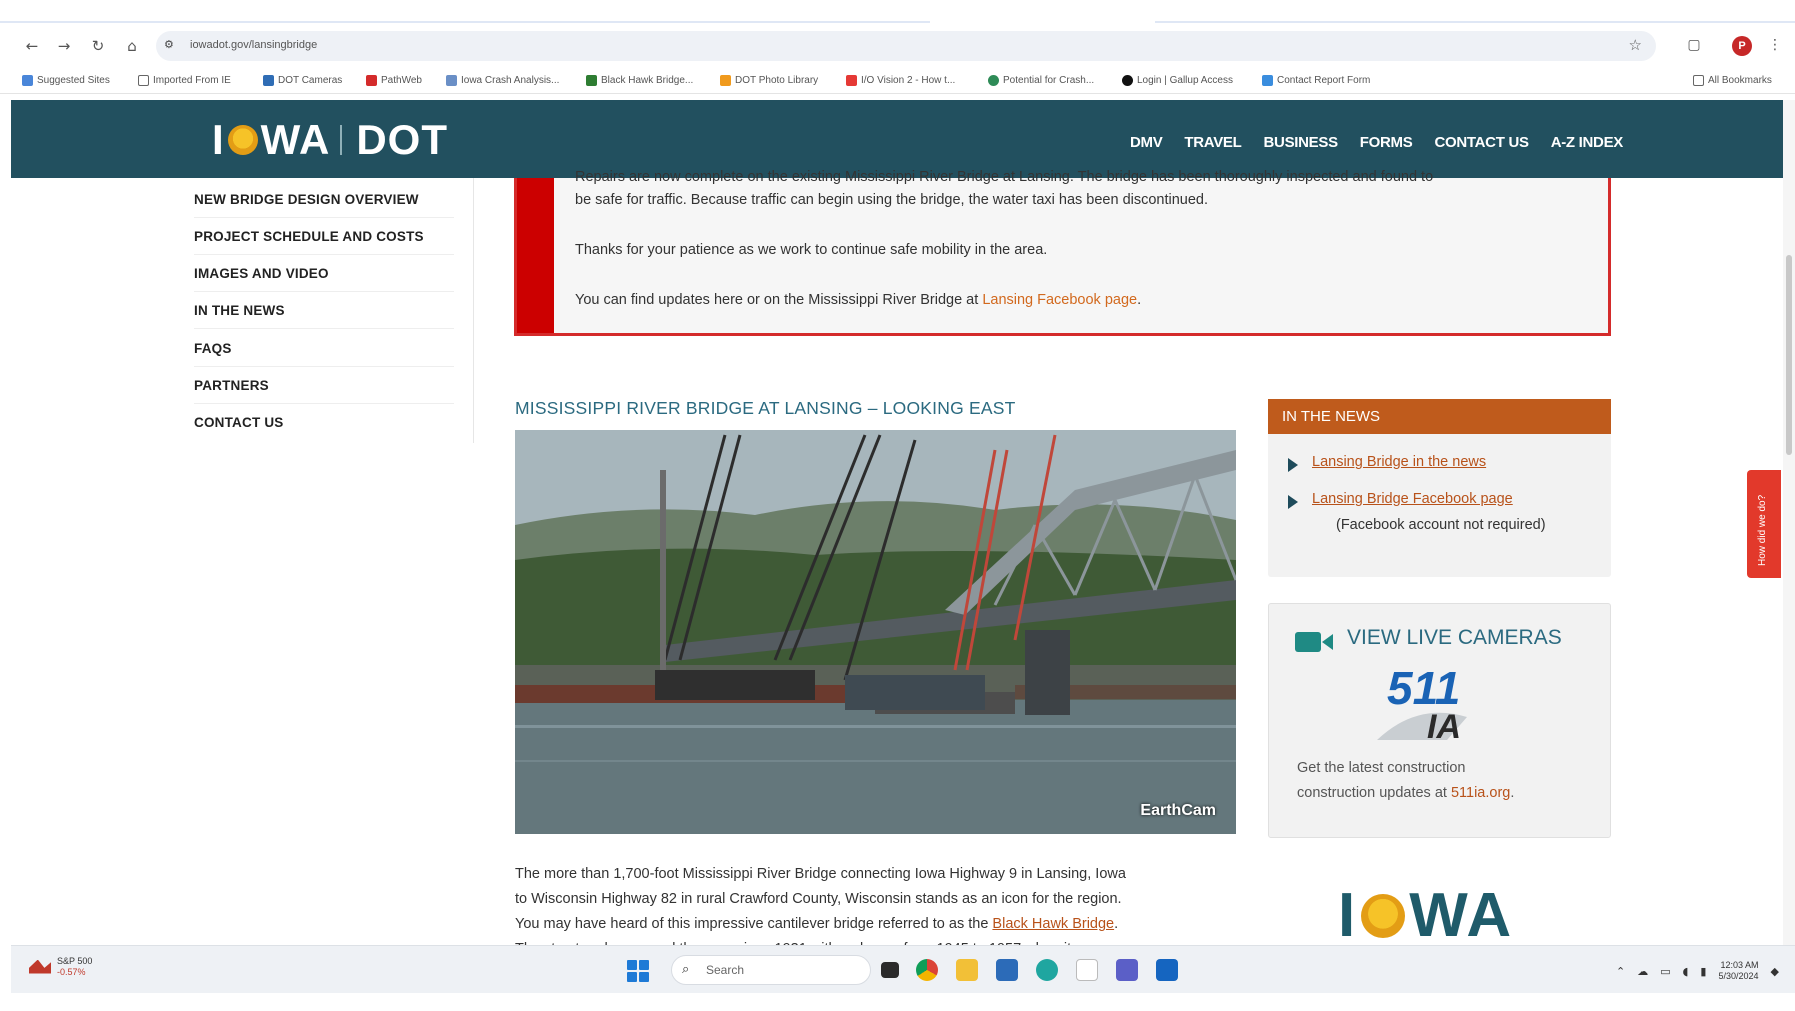 This screenshot has height=1011, width=1795. Describe the element at coordinates (1642, 971) in the screenshot. I see `cloud-icon: ☁` at that location.